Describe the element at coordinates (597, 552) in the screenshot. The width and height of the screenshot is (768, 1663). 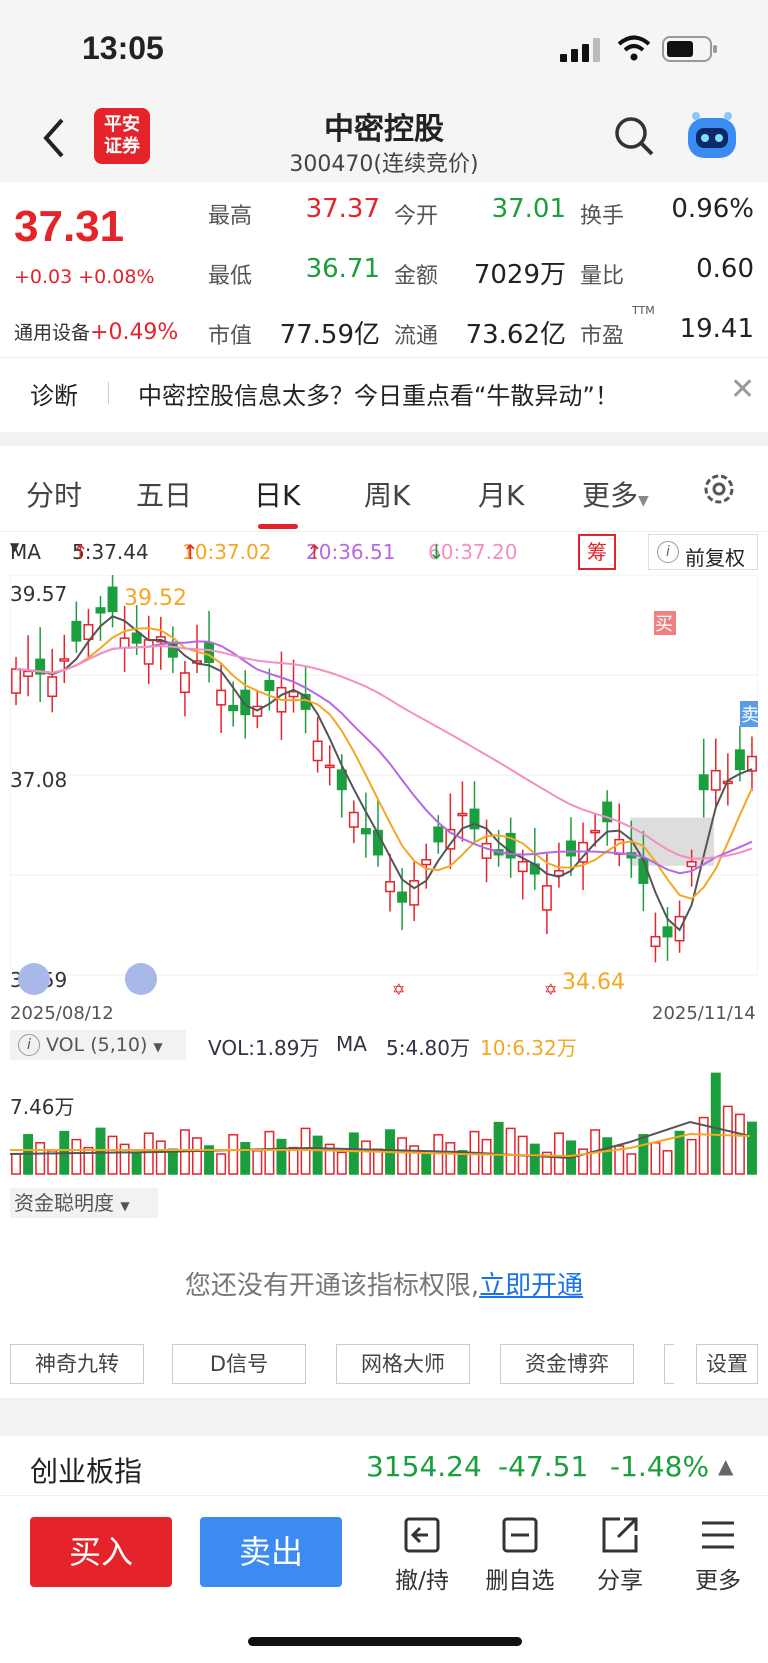
I see `chip-distribution-button: 筹` at that location.